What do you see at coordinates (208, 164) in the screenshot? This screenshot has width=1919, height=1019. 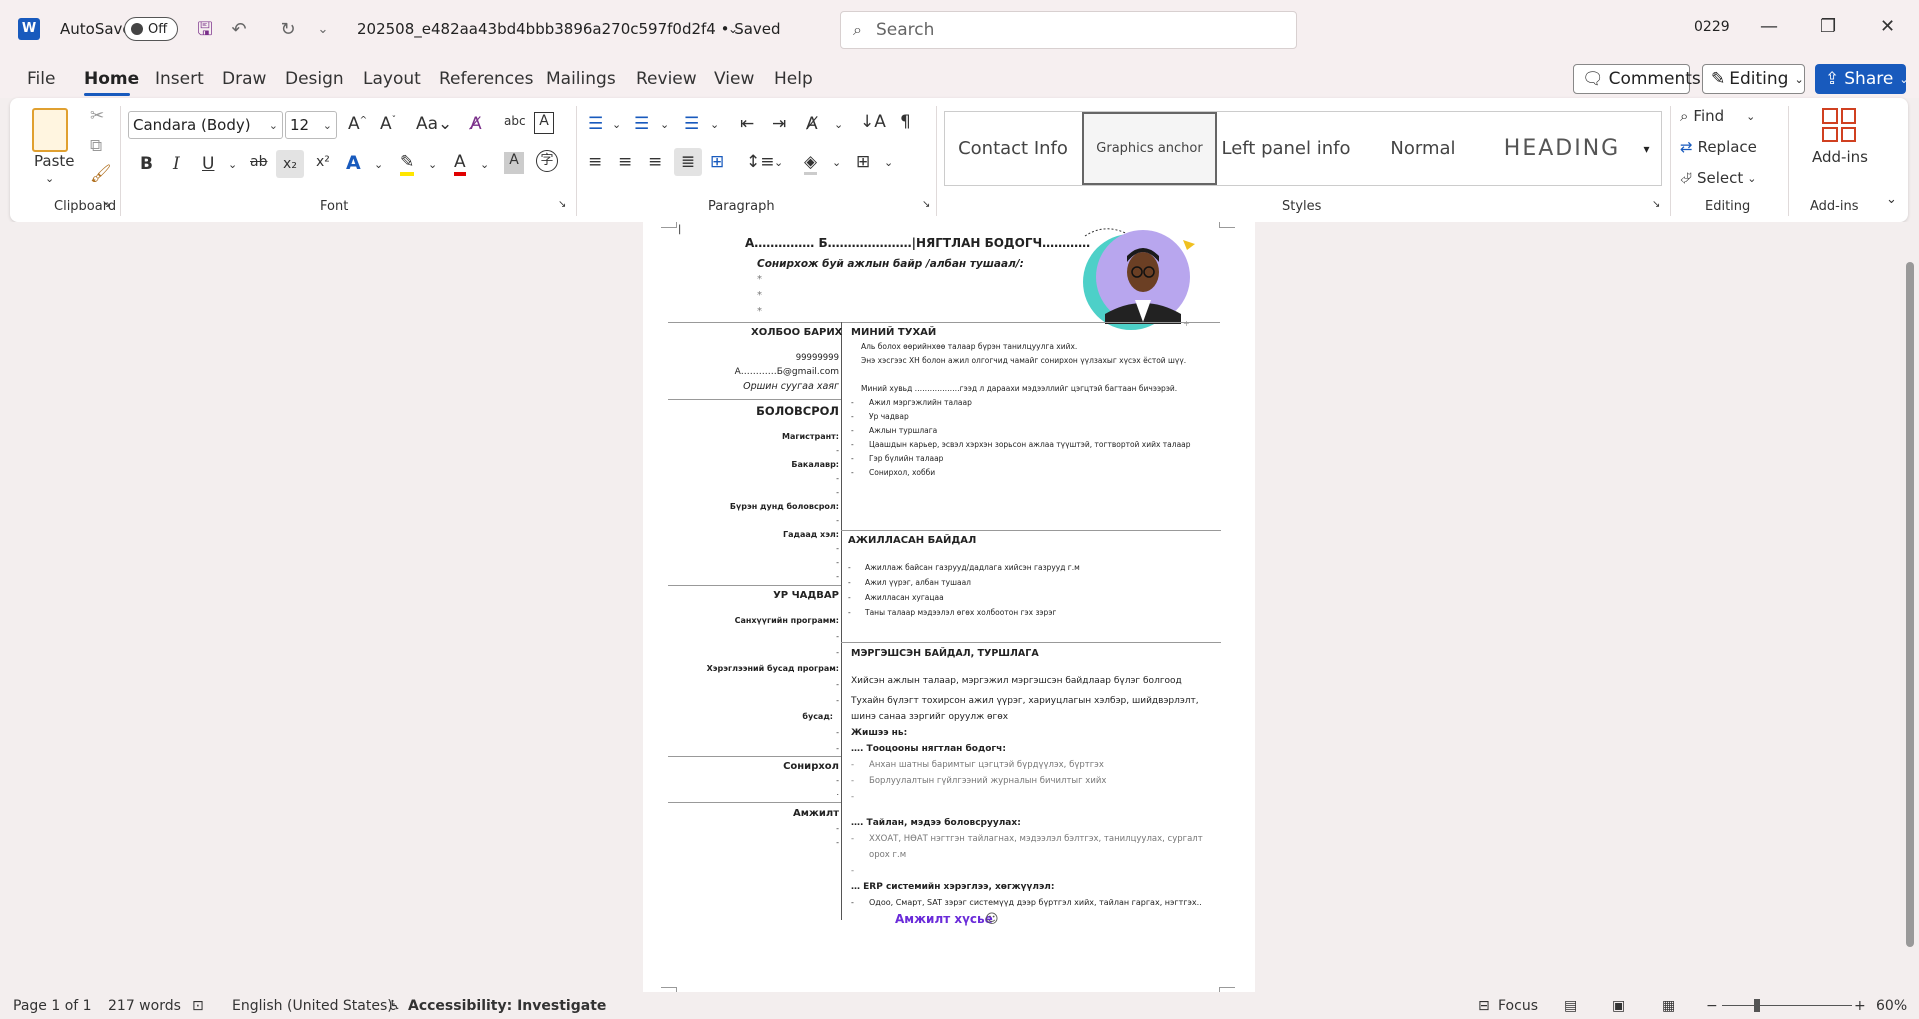 I see `underline-icon: U` at bounding box center [208, 164].